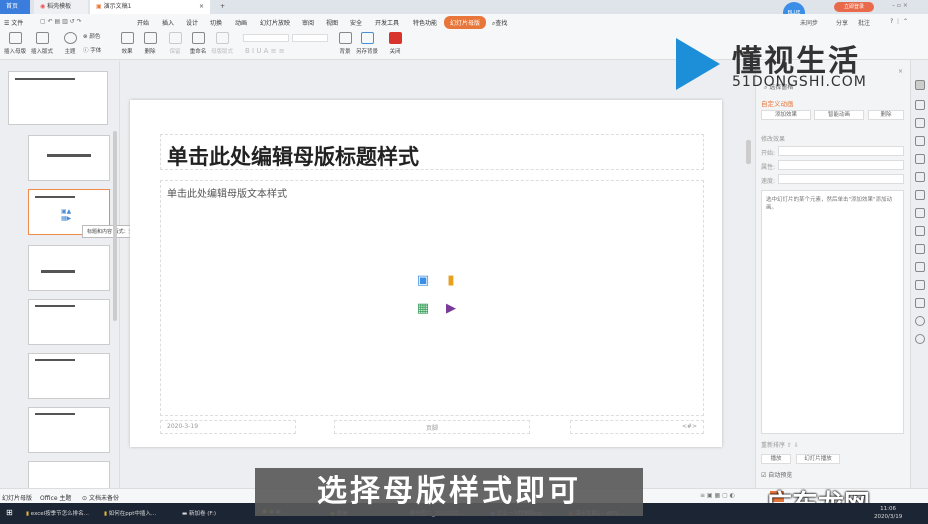 The width and height of the screenshot is (928, 524). Describe the element at coordinates (920, 213) in the screenshot. I see `tools-icon` at that location.